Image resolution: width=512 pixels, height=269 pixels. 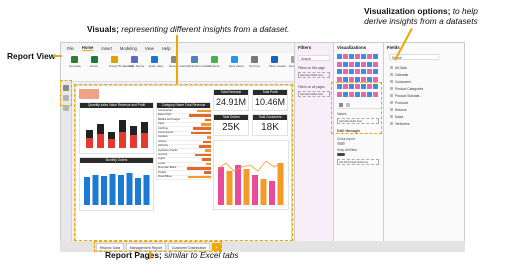 What do you see at coordinates (121, 66) in the screenshot?
I see `ribbon-button-label: Power BI datasets` at bounding box center [121, 66].